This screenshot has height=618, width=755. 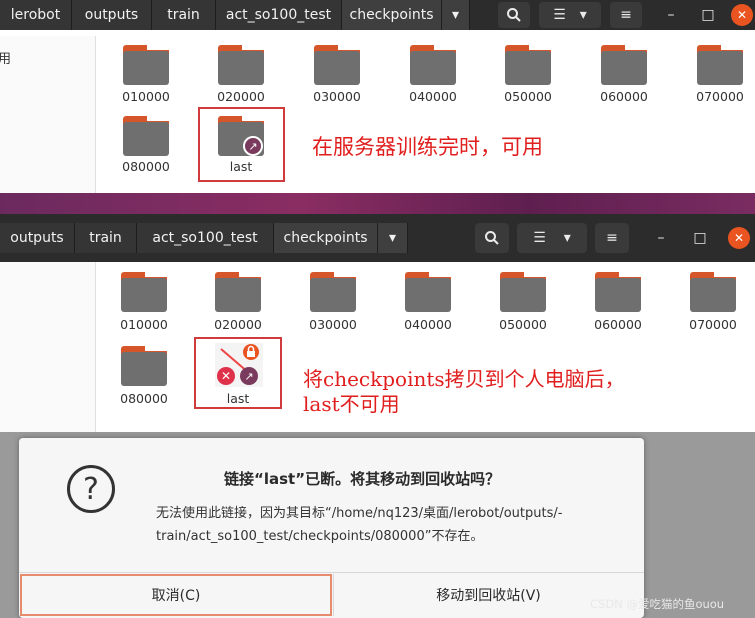 I want to click on annotation-text-line2: last不可用, so click(x=351, y=404).